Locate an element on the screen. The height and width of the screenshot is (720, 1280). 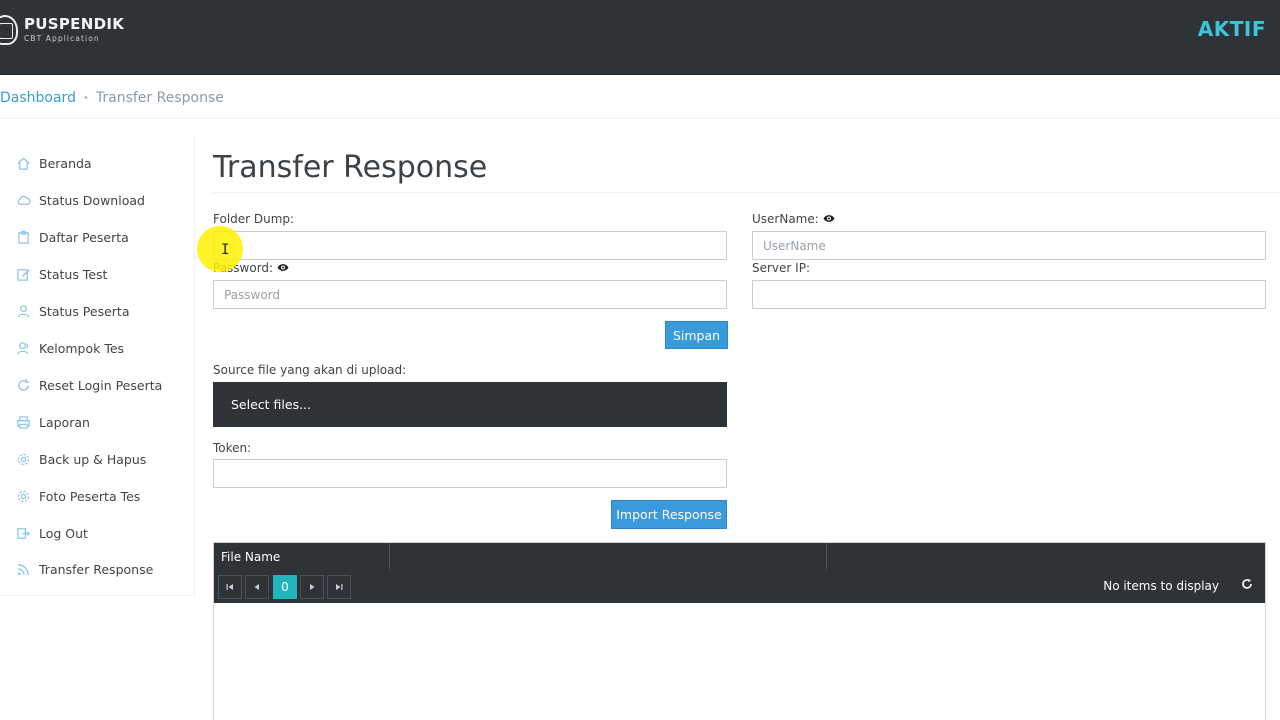
column-file-name: File Name is located at coordinates (302, 556).